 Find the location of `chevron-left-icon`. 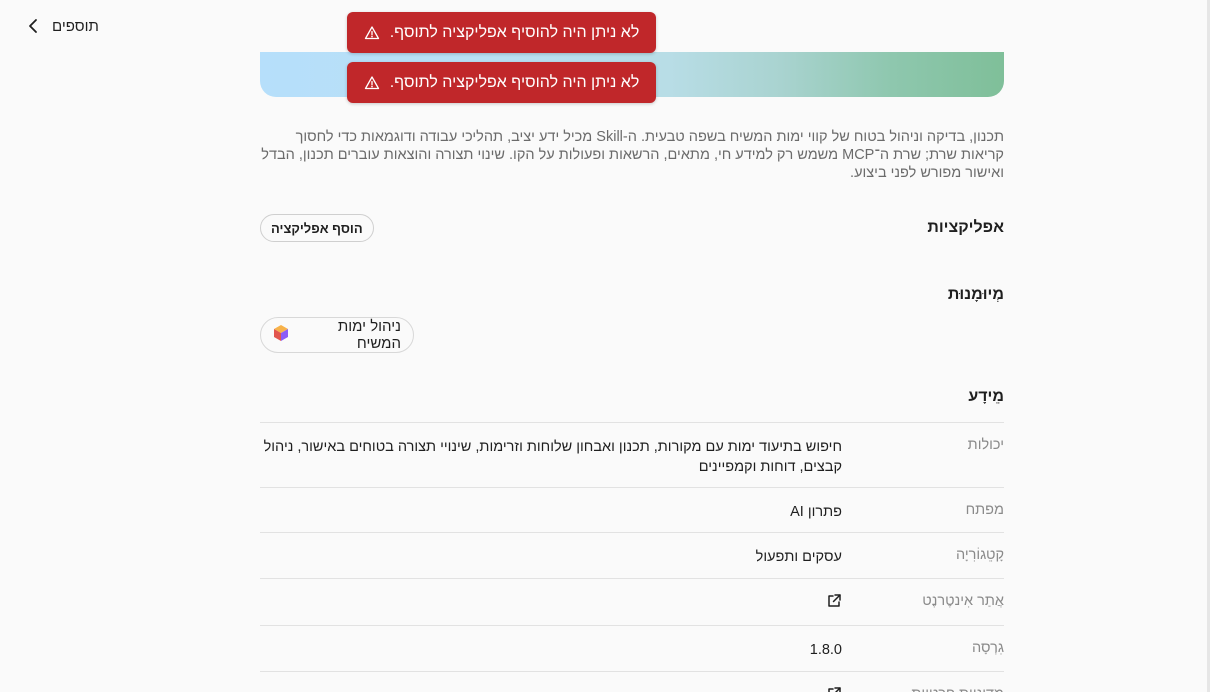

chevron-left-icon is located at coordinates (33, 26).